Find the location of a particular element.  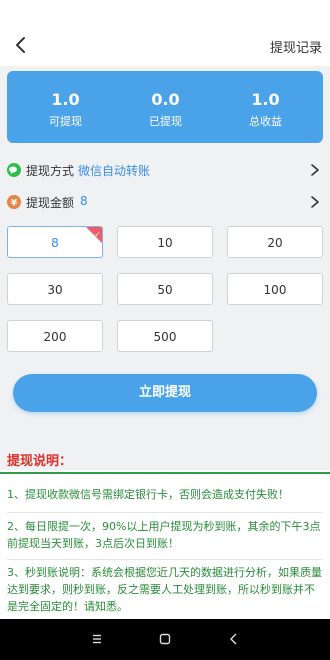

menu-icon is located at coordinates (97, 639).